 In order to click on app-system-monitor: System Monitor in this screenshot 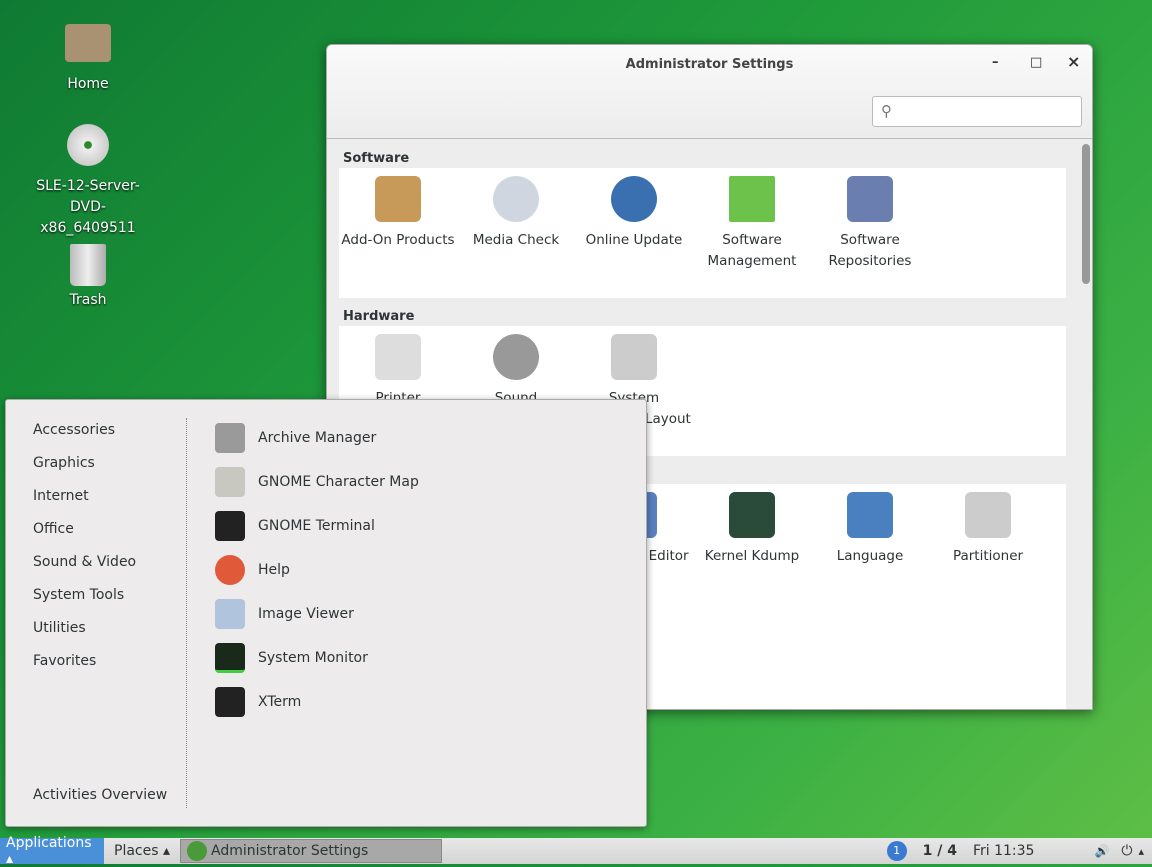, I will do `click(317, 658)`.